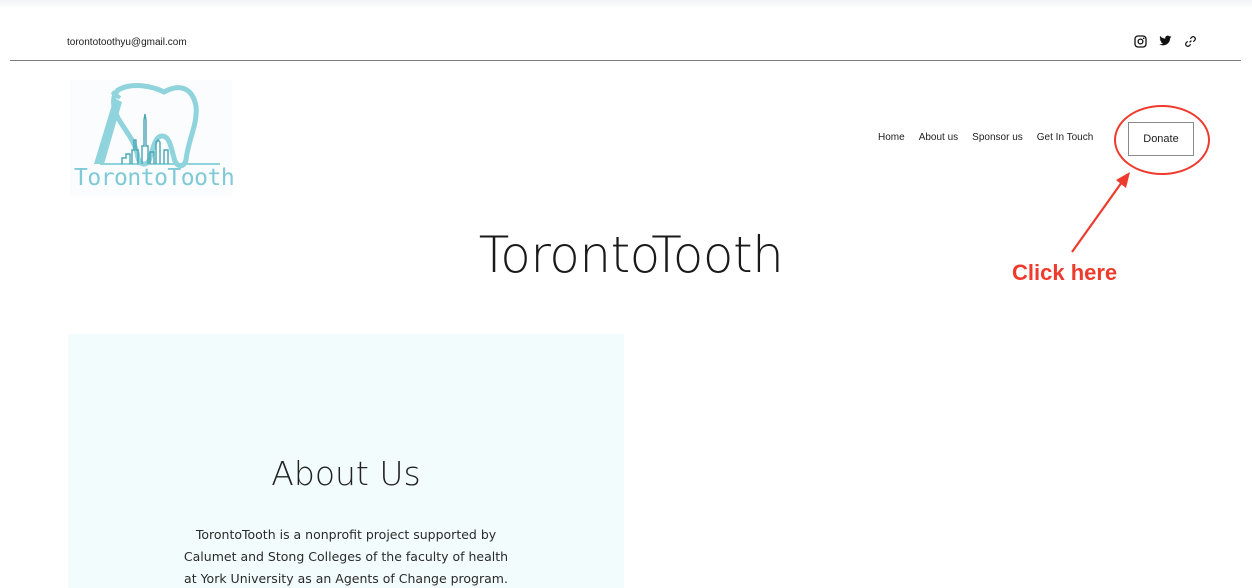 Image resolution: width=1252 pixels, height=588 pixels. What do you see at coordinates (631, 255) in the screenshot?
I see `page-title: TorontoTooth` at bounding box center [631, 255].